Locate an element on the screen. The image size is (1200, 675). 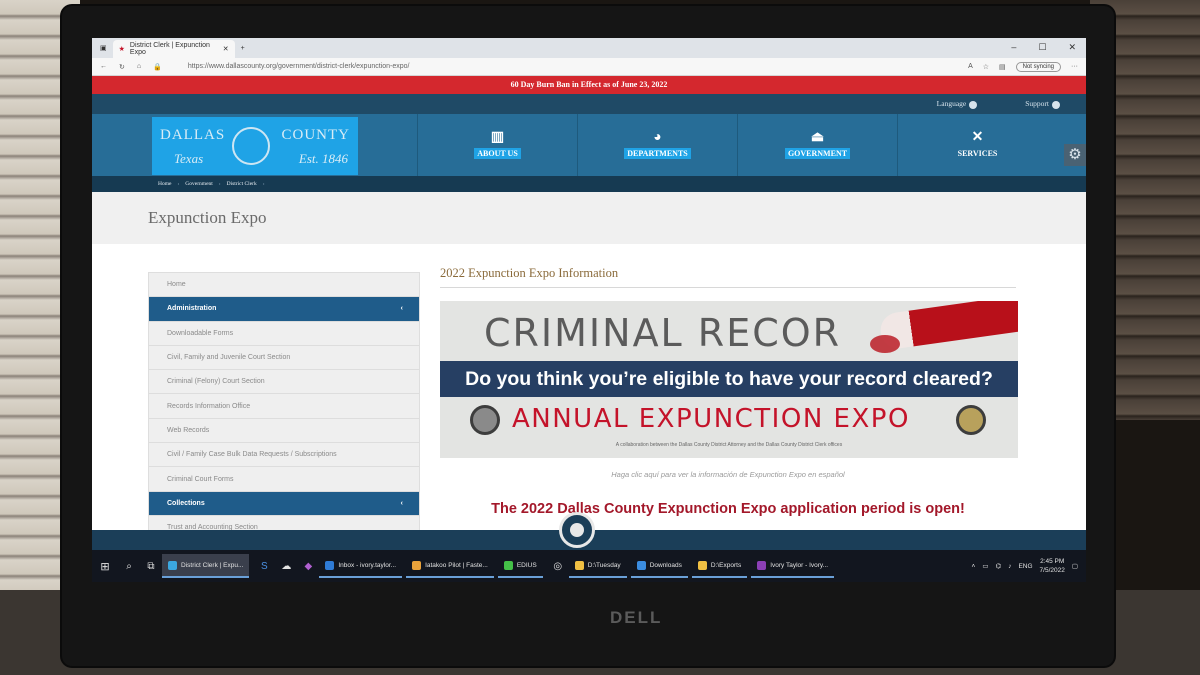
pinned-app-round-icon: ◎ is located at coordinates (558, 566).